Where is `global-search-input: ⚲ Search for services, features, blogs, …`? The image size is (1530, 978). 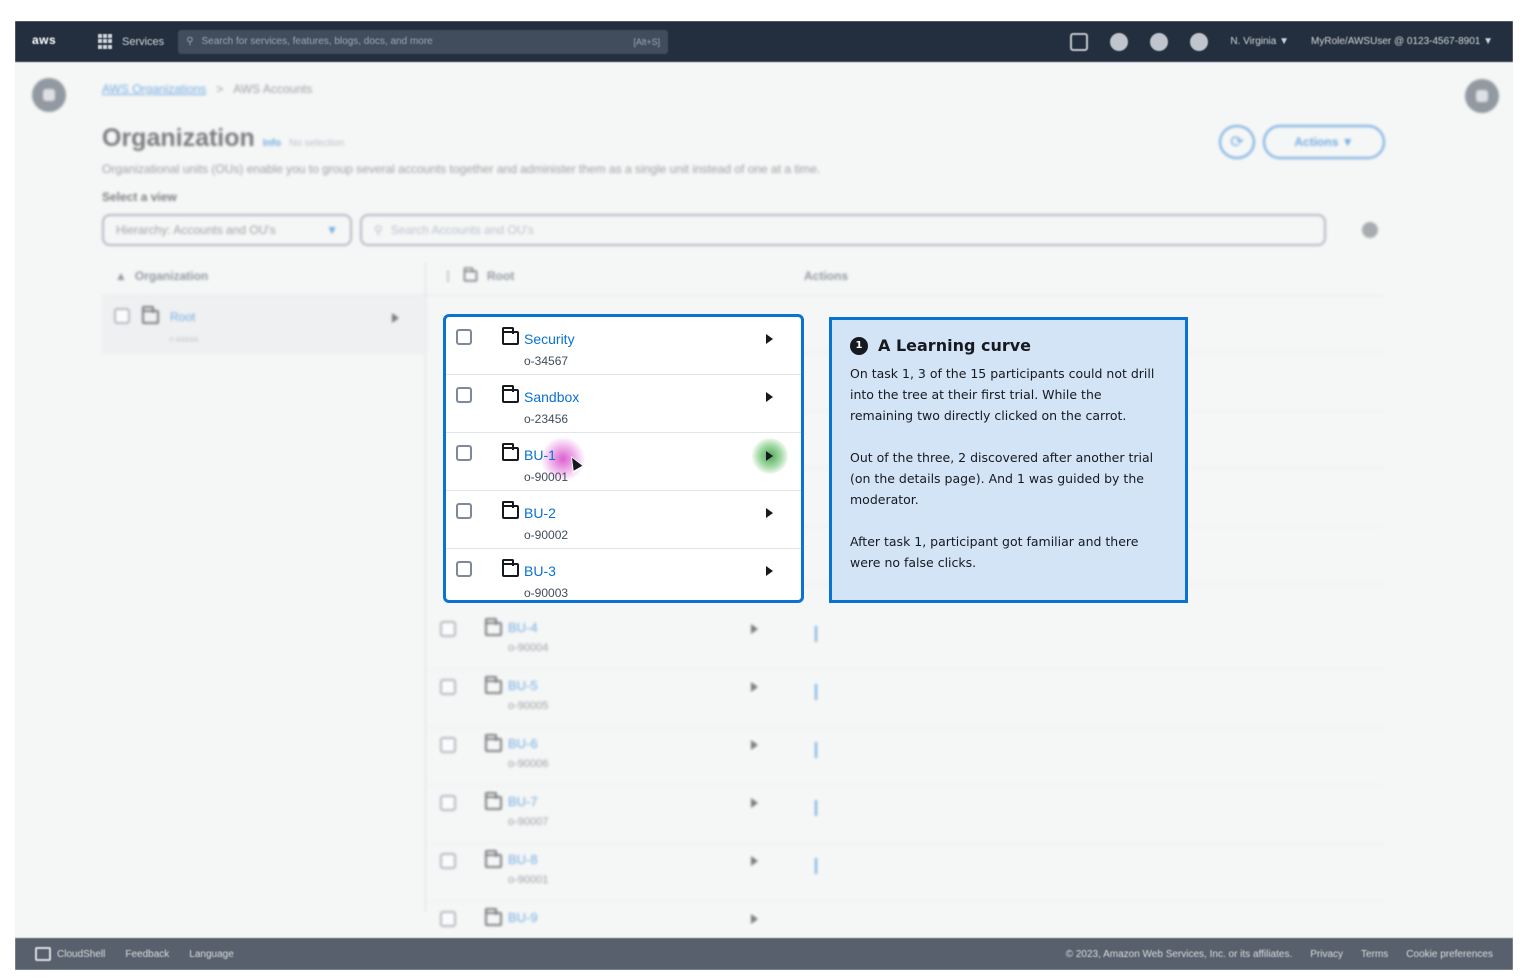
global-search-input: ⚲ Search for services, features, blogs, … is located at coordinates (423, 41).